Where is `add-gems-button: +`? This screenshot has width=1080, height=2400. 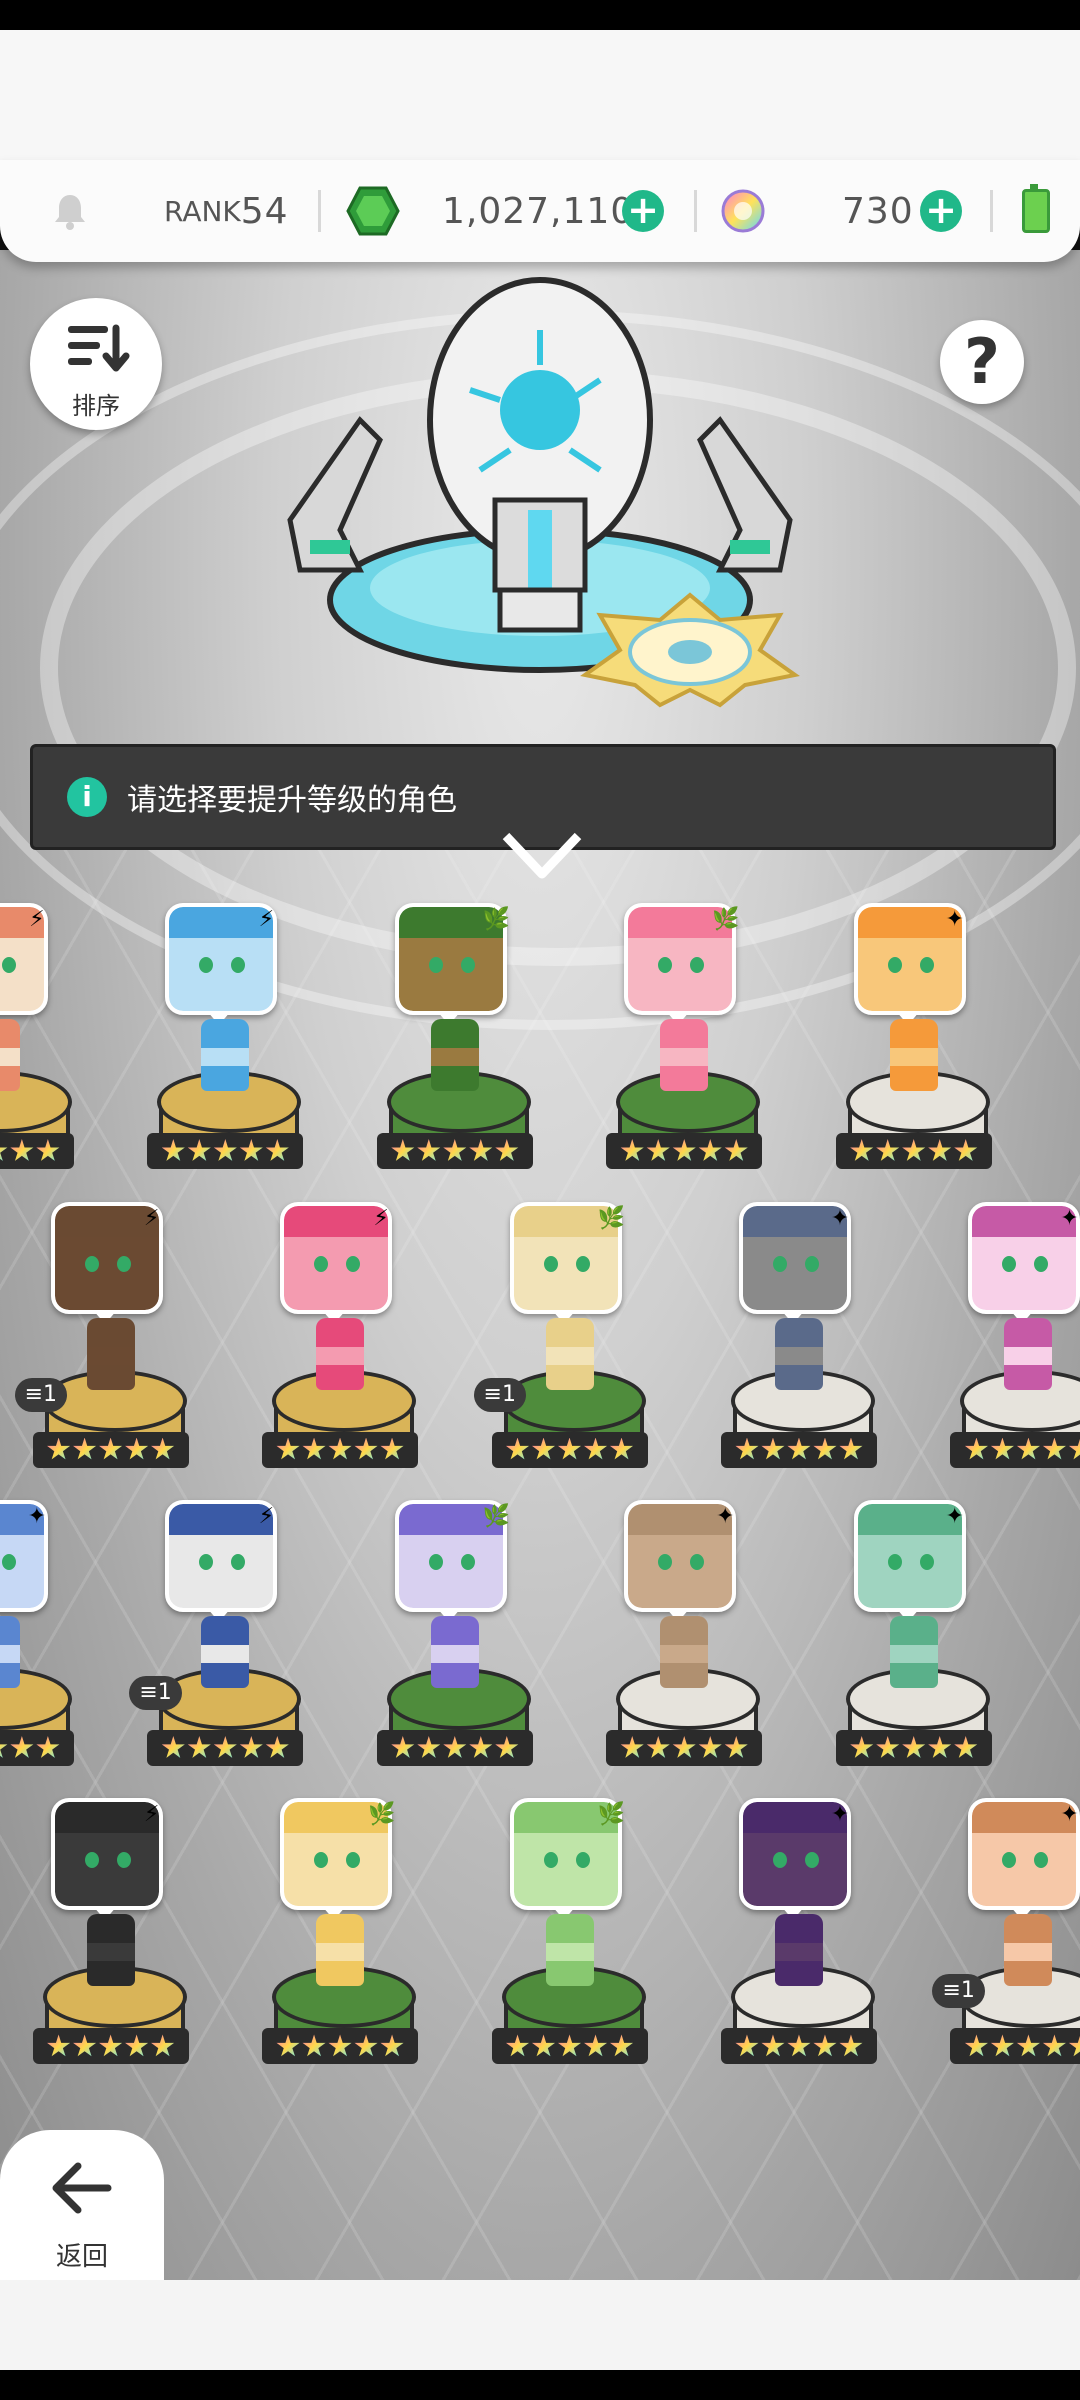 add-gems-button: + is located at coordinates (643, 211).